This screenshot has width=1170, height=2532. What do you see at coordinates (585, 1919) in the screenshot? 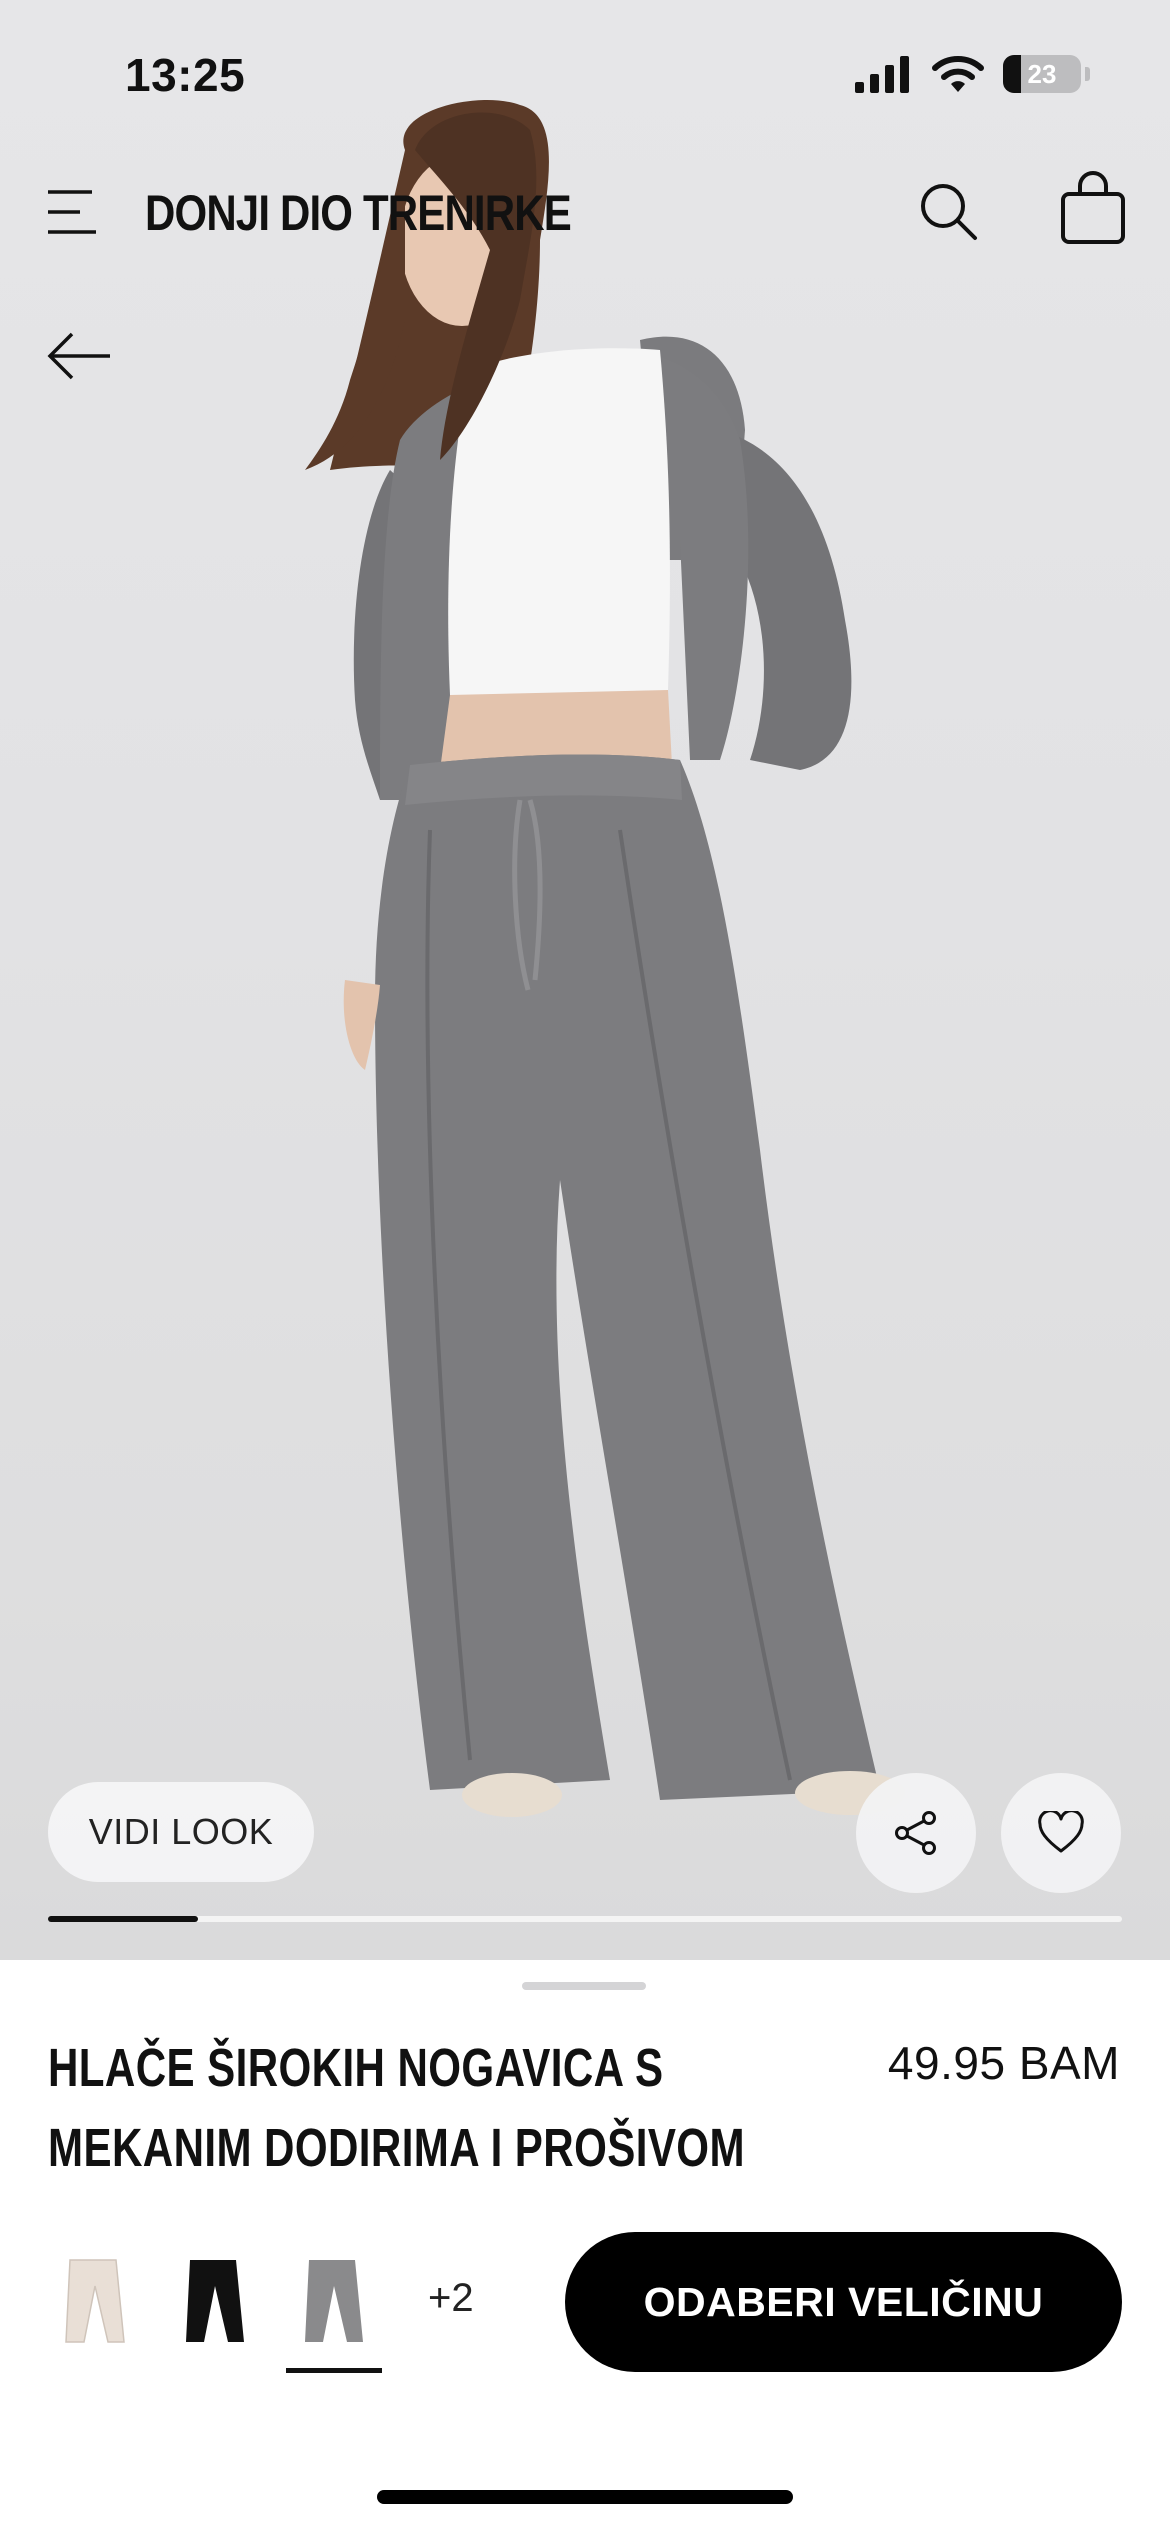
I see `gallery-progress` at bounding box center [585, 1919].